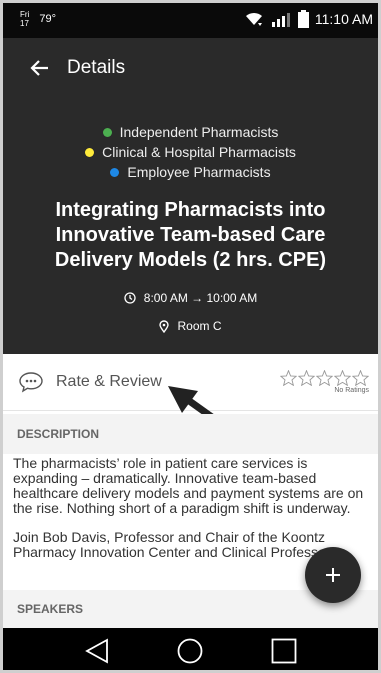 The height and width of the screenshot is (673, 381). I want to click on track-item: Clinical & Hospital Pharmacists, so click(190, 152).